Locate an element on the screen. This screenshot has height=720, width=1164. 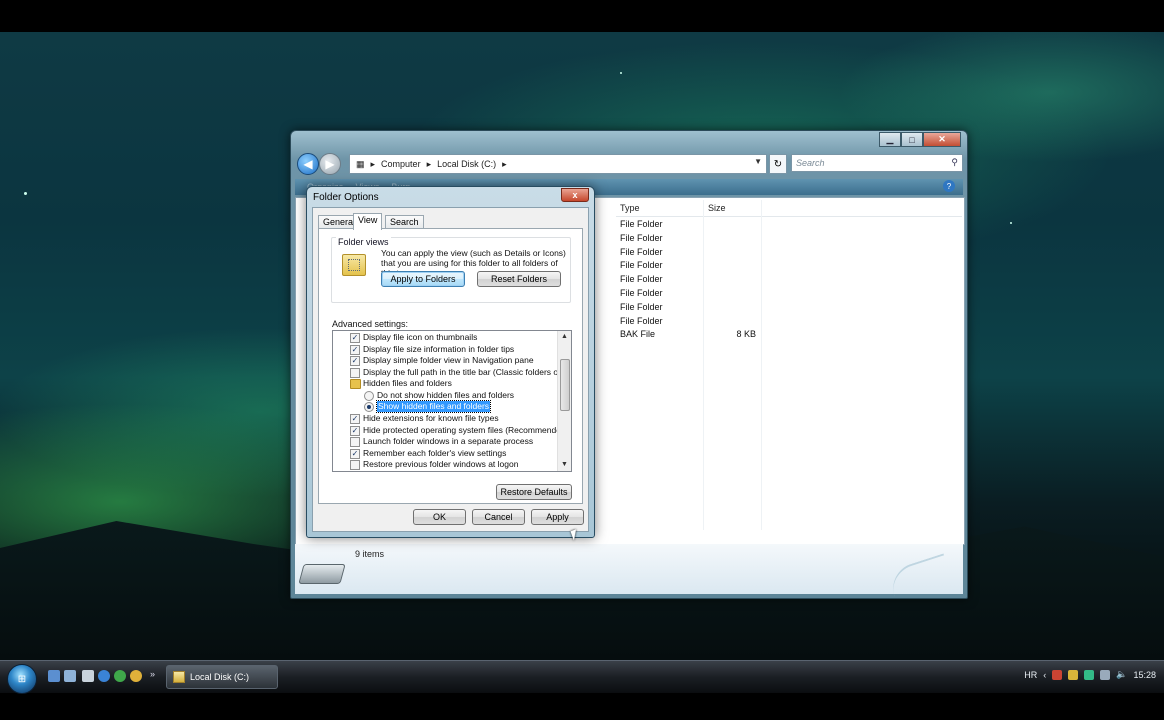
chevron-right-icon: » is located at coordinates (156, 675).